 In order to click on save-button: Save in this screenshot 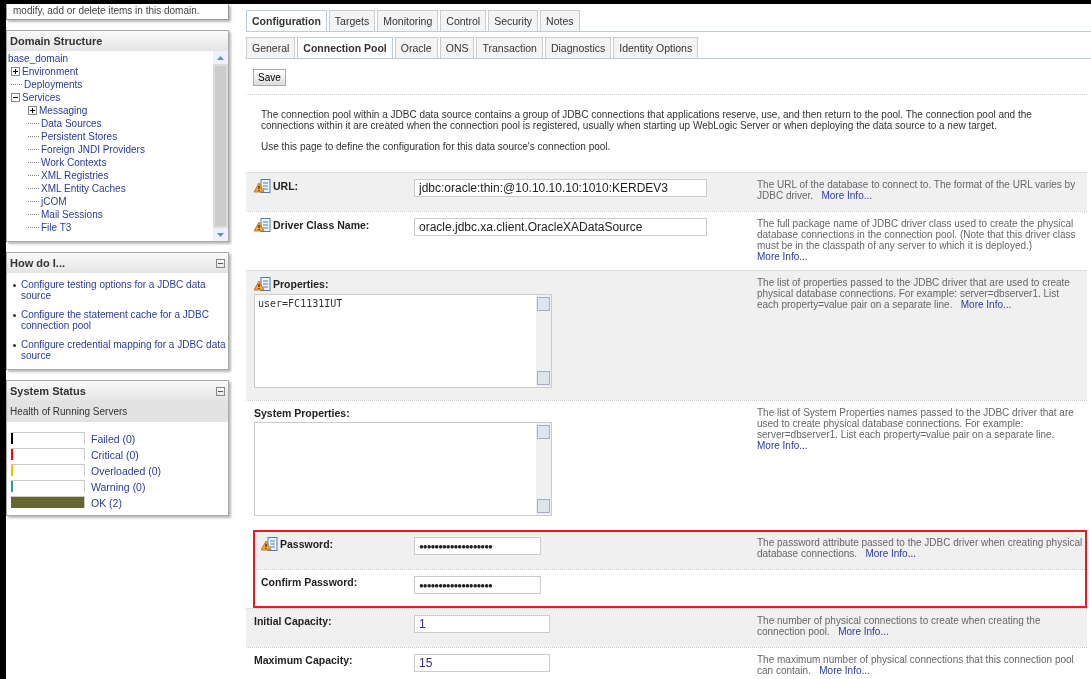, I will do `click(269, 77)`.